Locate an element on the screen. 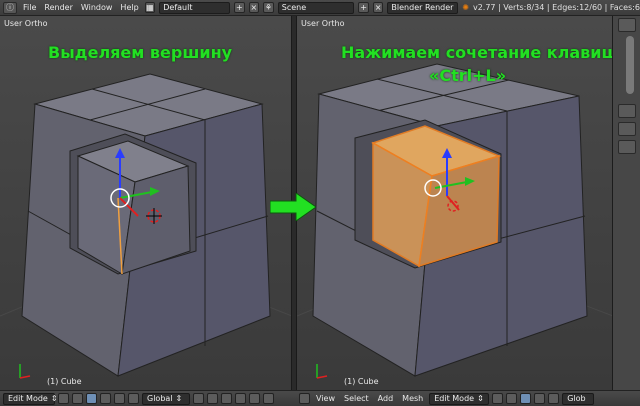 The image size is (640, 406). menu-window: Window is located at coordinates (97, 7).